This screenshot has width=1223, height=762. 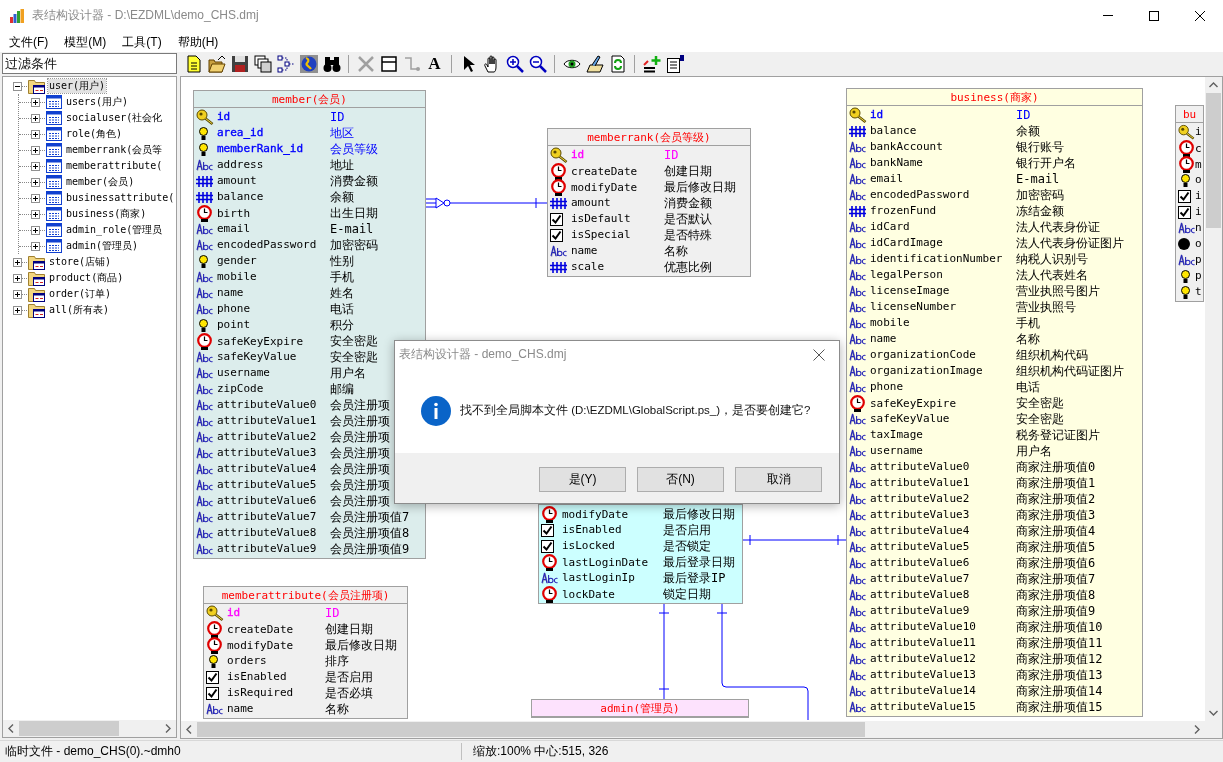 What do you see at coordinates (591, 203) in the screenshot?
I see `field-name: amount` at bounding box center [591, 203].